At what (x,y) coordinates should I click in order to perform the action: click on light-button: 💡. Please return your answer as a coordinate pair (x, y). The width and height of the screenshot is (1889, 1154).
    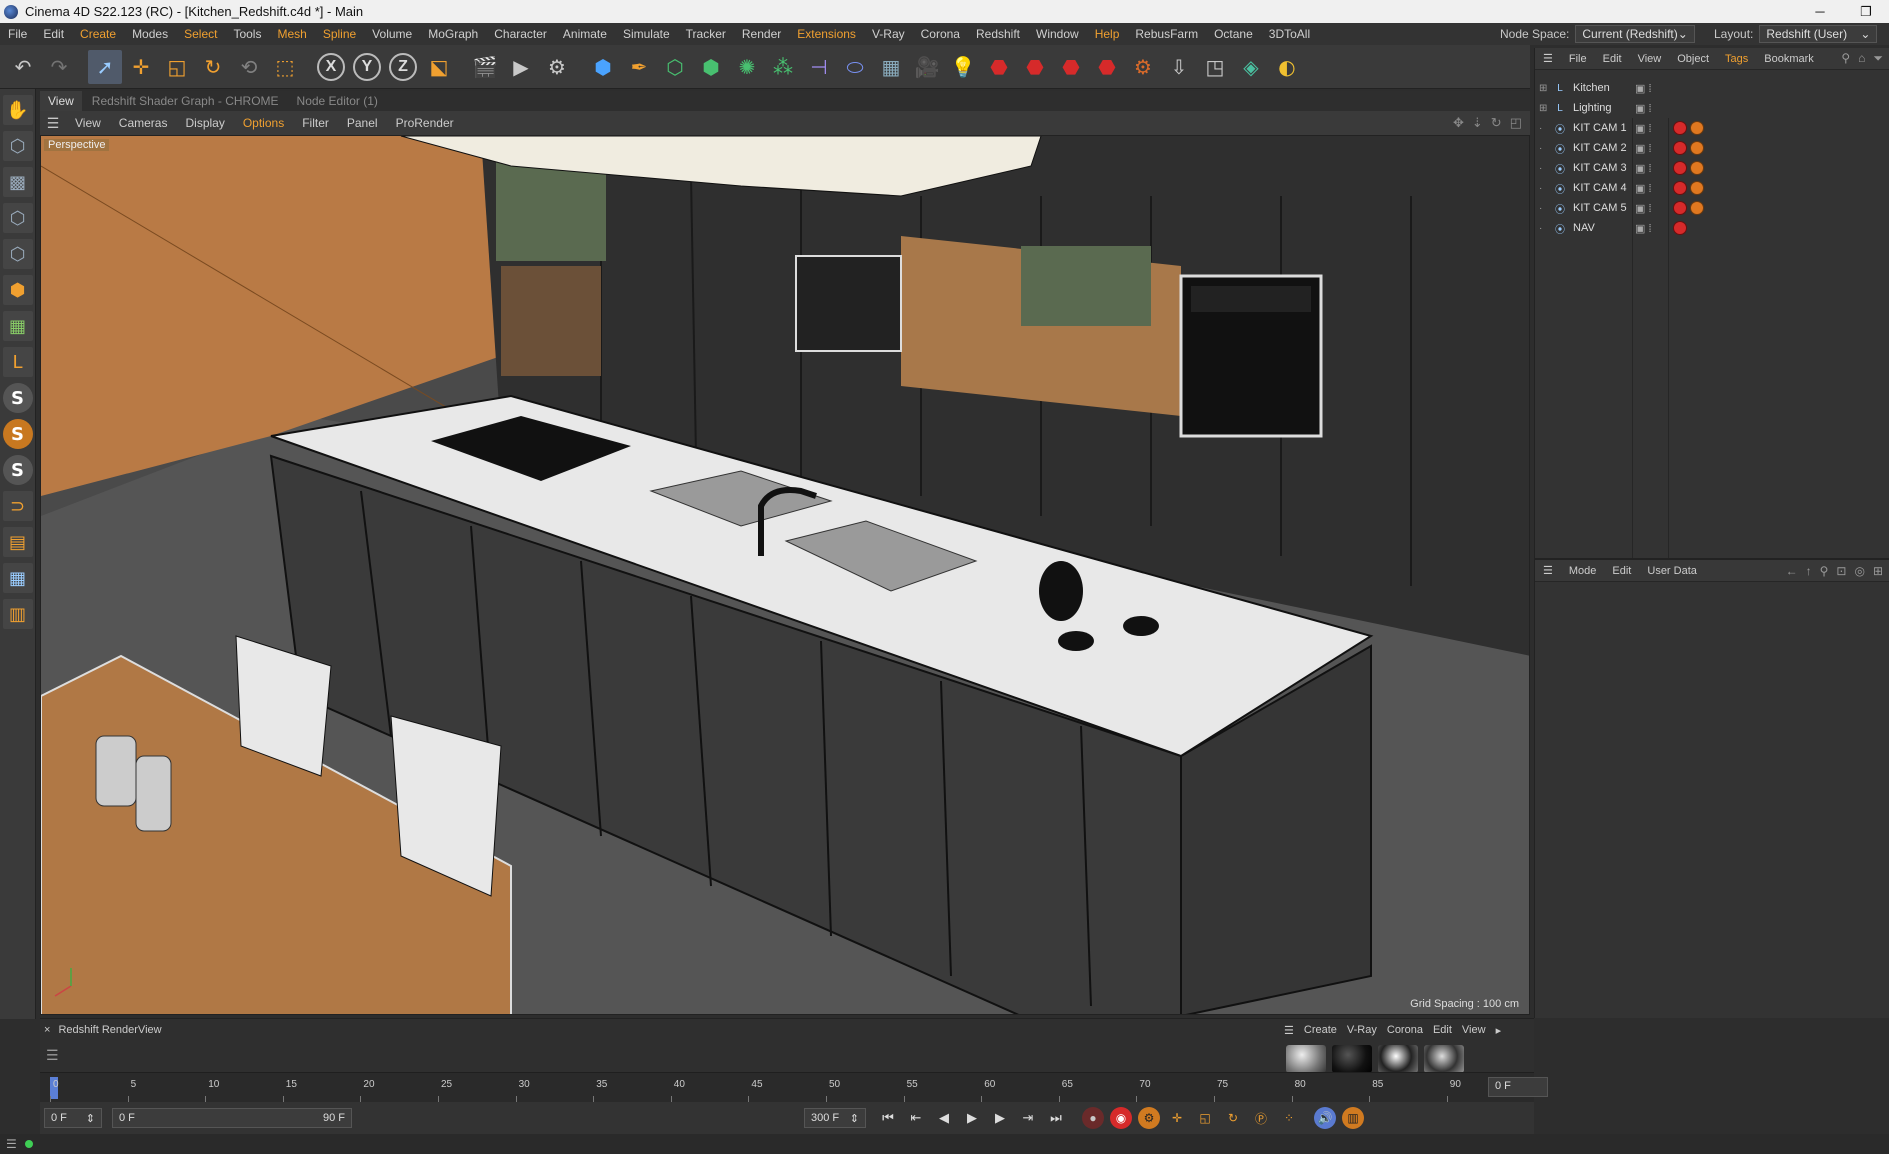
    Looking at the image, I should click on (963, 67).